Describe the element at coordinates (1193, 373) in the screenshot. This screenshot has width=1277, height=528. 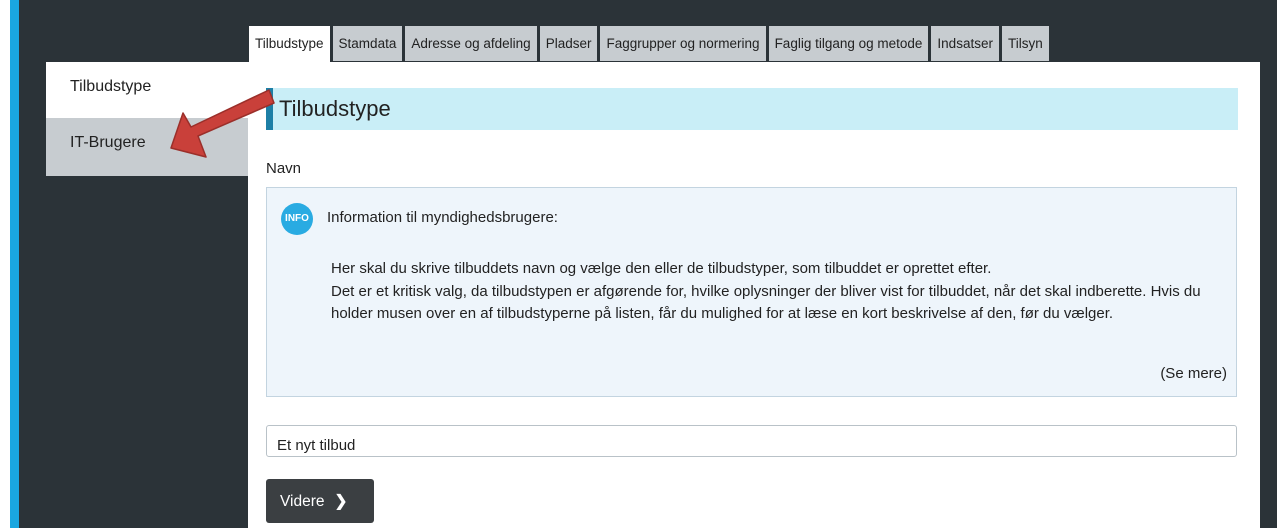
I see `see-more-link: (Se mere)` at that location.